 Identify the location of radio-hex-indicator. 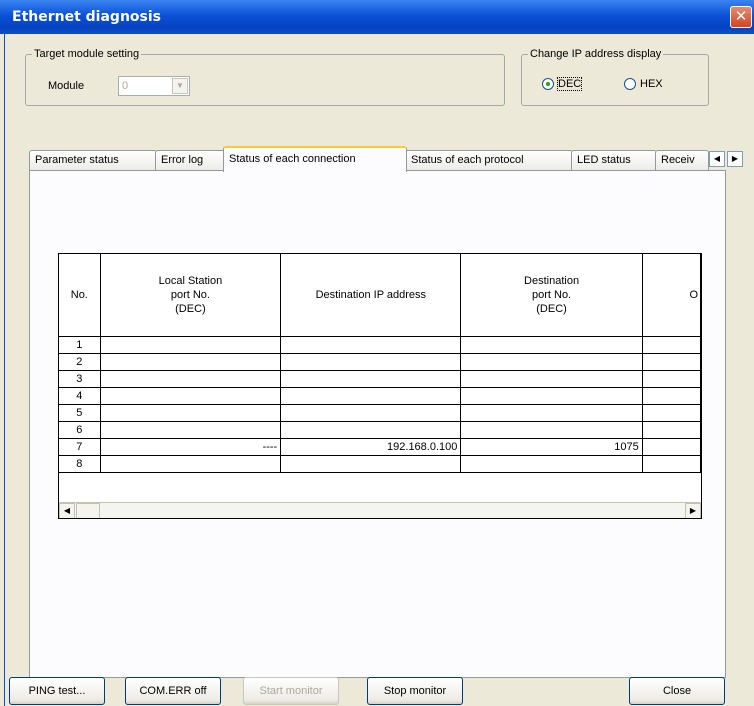
(630, 84).